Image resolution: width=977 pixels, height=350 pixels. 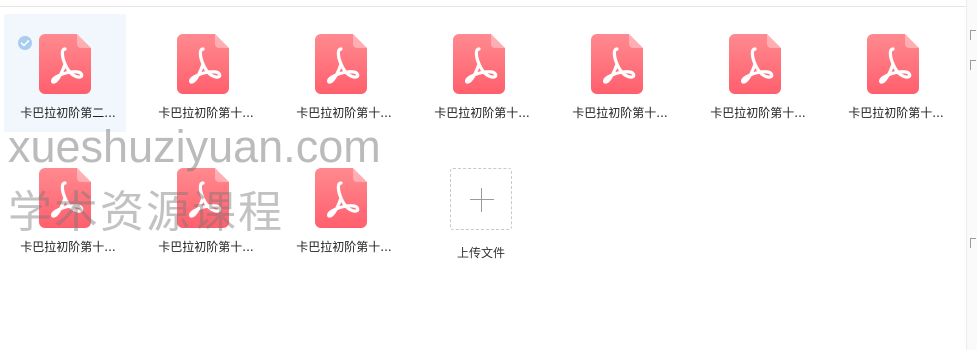 I want to click on top-divider, so click(x=483, y=6).